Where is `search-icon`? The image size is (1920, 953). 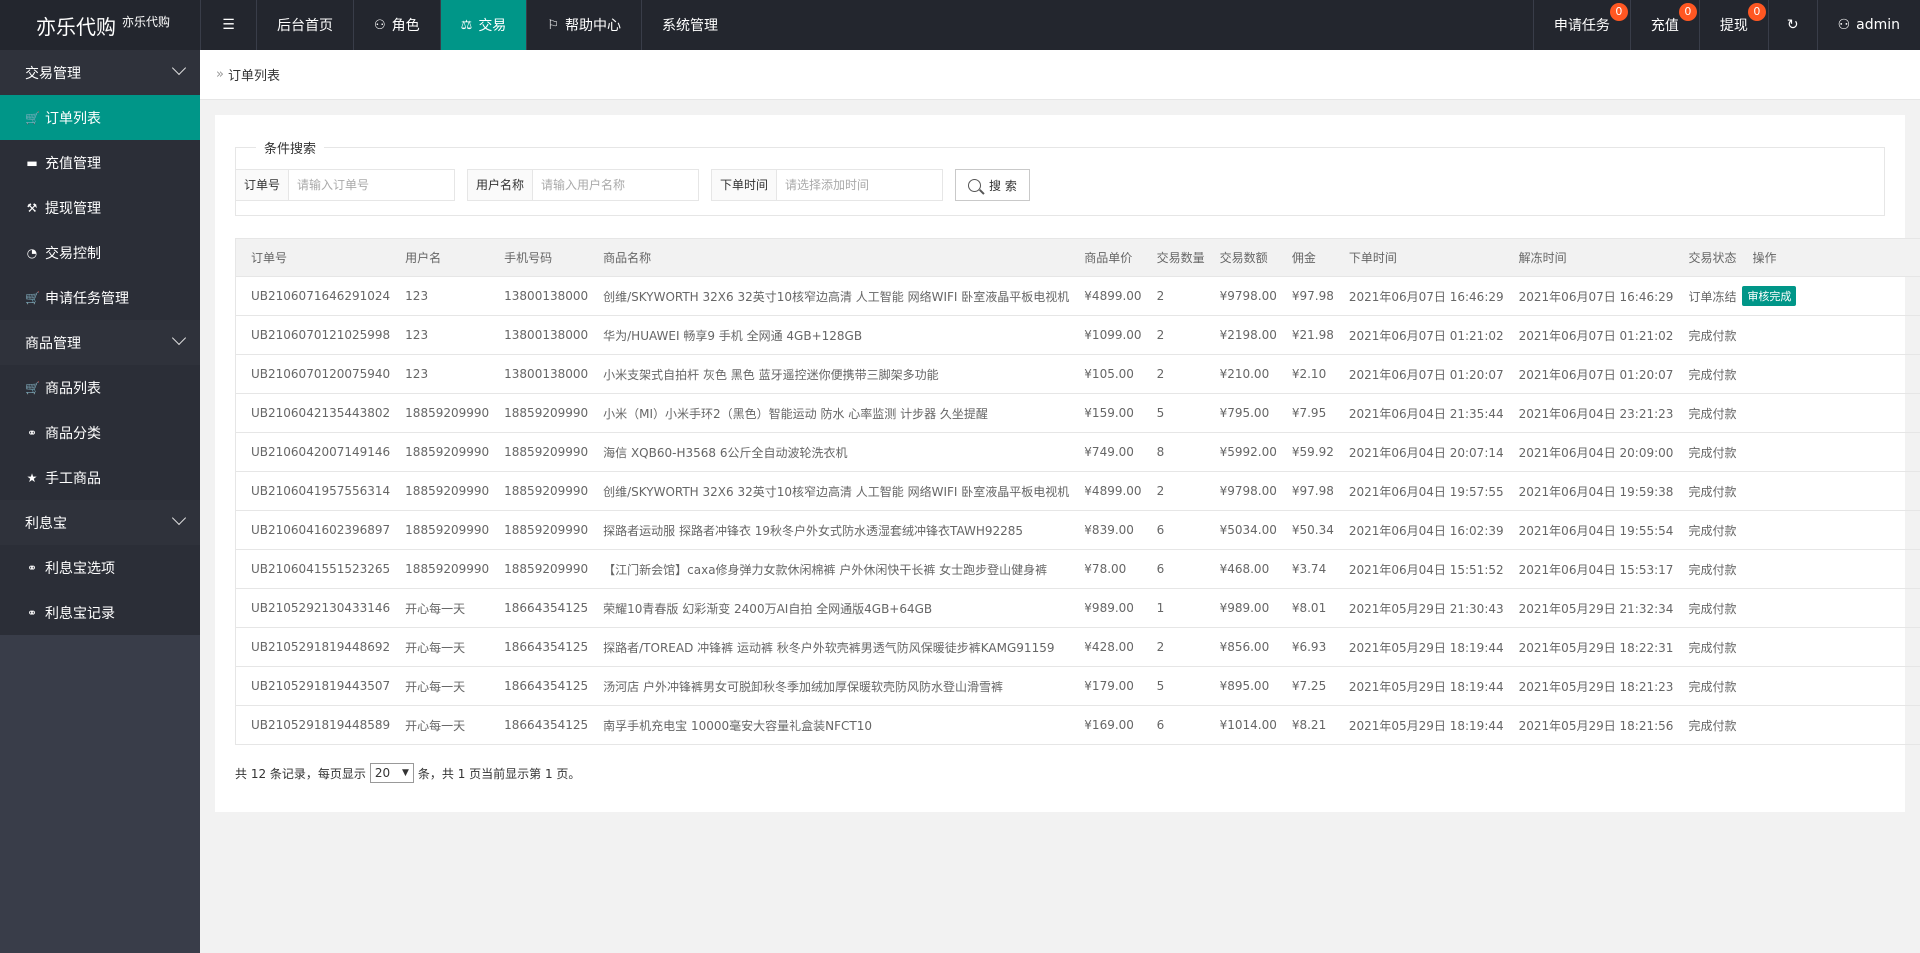 search-icon is located at coordinates (975, 185).